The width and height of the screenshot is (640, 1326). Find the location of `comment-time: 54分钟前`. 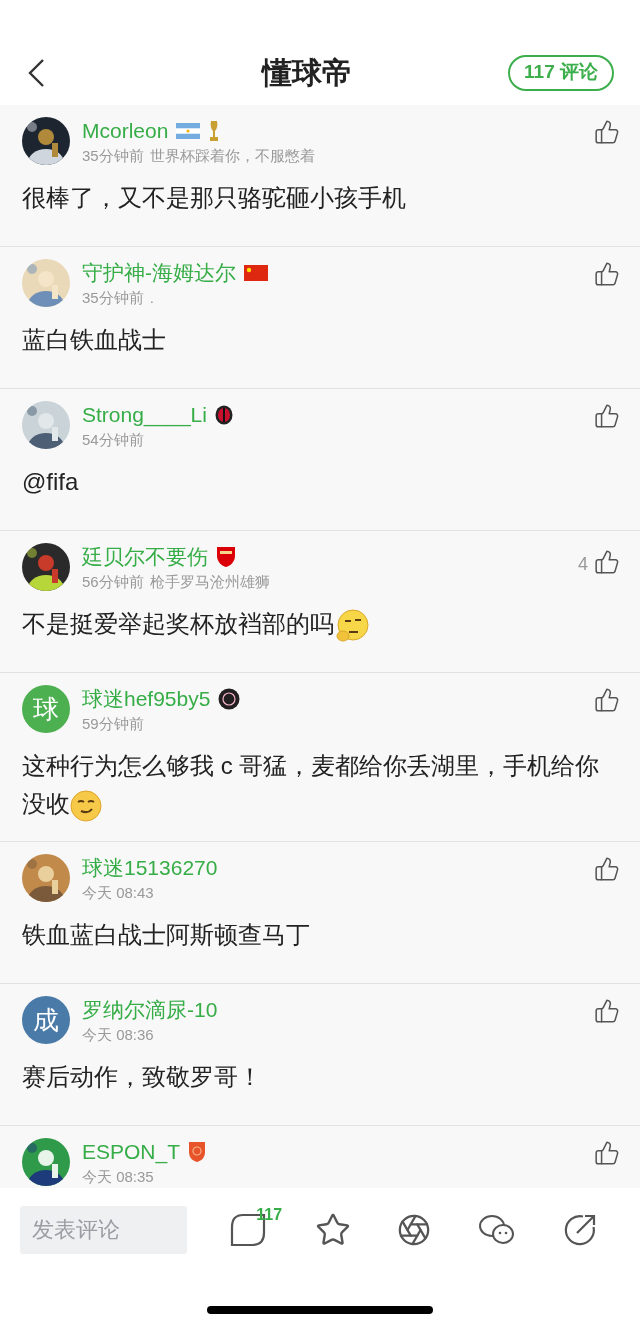

comment-time: 54分钟前 is located at coordinates (113, 440).